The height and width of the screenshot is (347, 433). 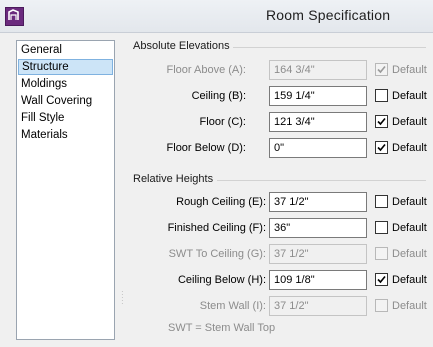 What do you see at coordinates (173, 179) in the screenshot?
I see `relative-heights-heading: Relative Heights` at bounding box center [173, 179].